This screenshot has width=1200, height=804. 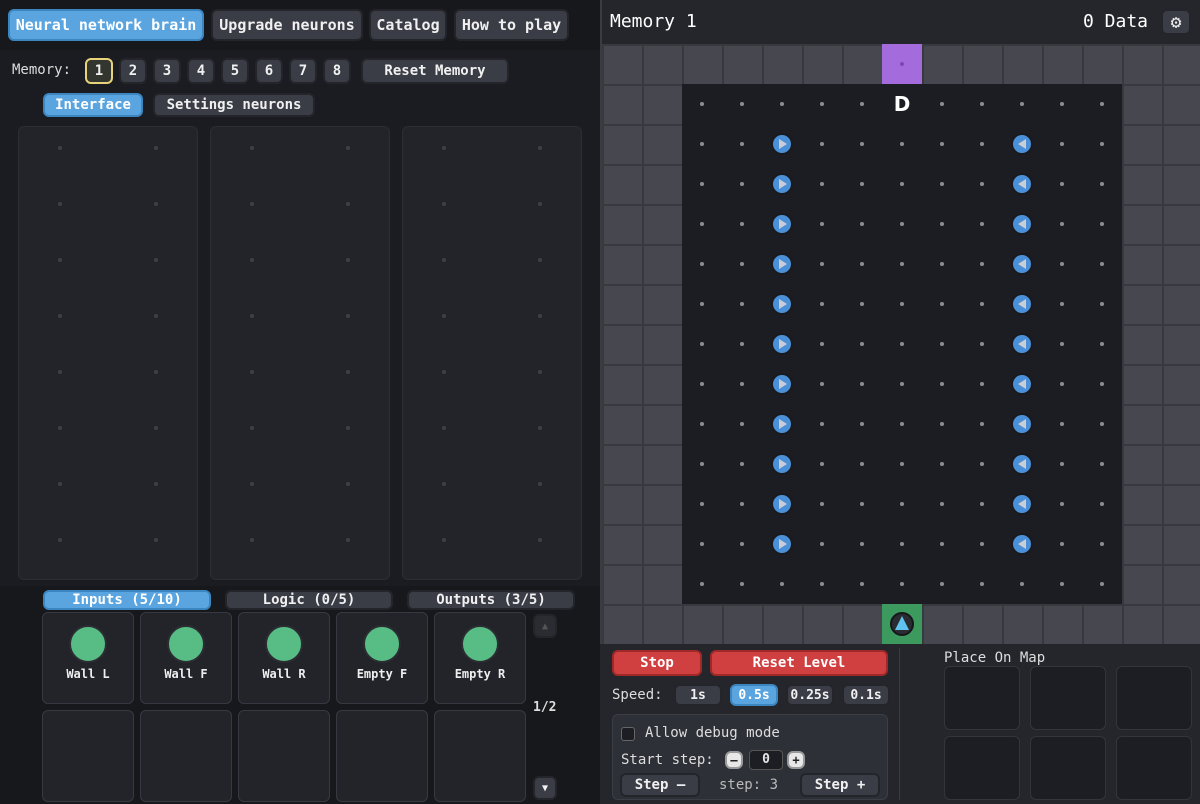 I want to click on input-card-wall-l: Wall L, so click(x=88, y=658).